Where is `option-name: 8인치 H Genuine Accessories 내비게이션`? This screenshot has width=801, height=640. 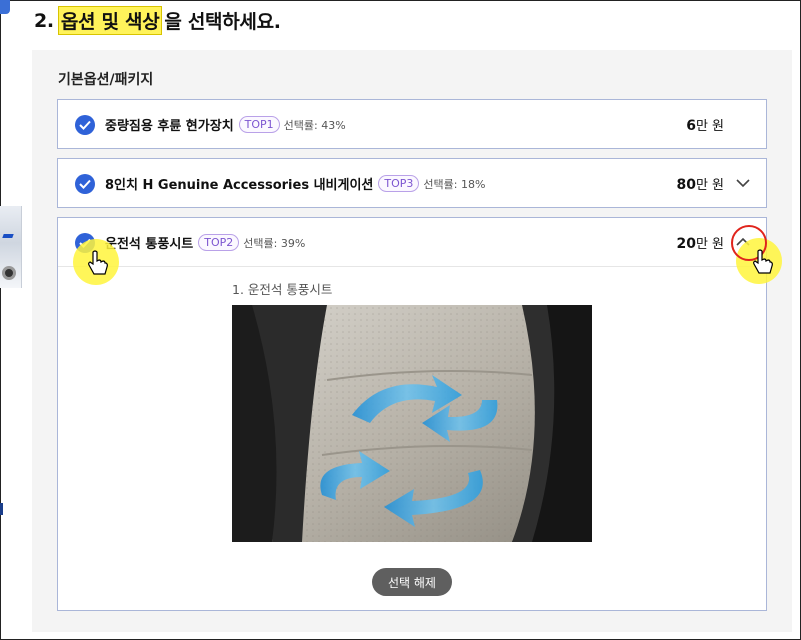 option-name: 8인치 H Genuine Accessories 내비게이션 is located at coordinates (239, 185).